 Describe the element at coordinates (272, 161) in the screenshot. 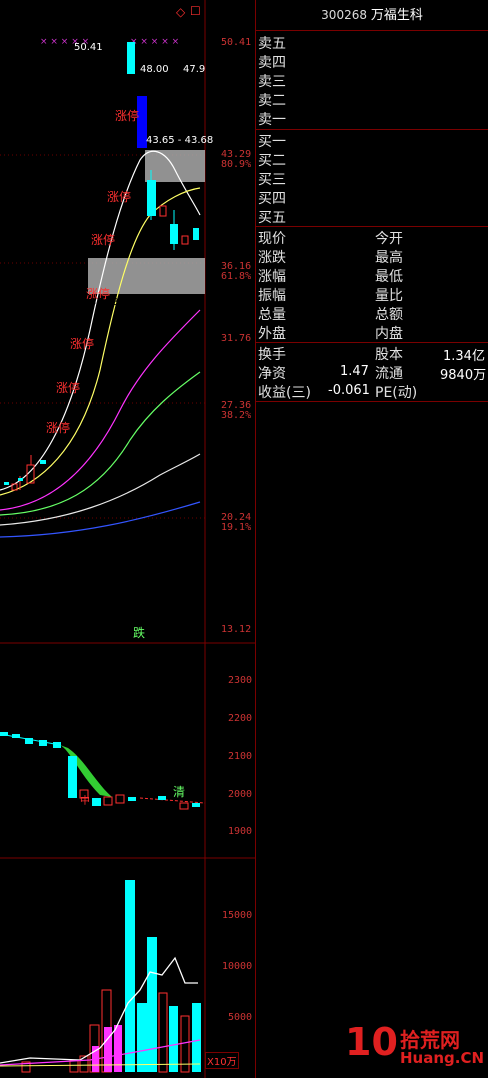

I see `buy-level: 买二` at that location.